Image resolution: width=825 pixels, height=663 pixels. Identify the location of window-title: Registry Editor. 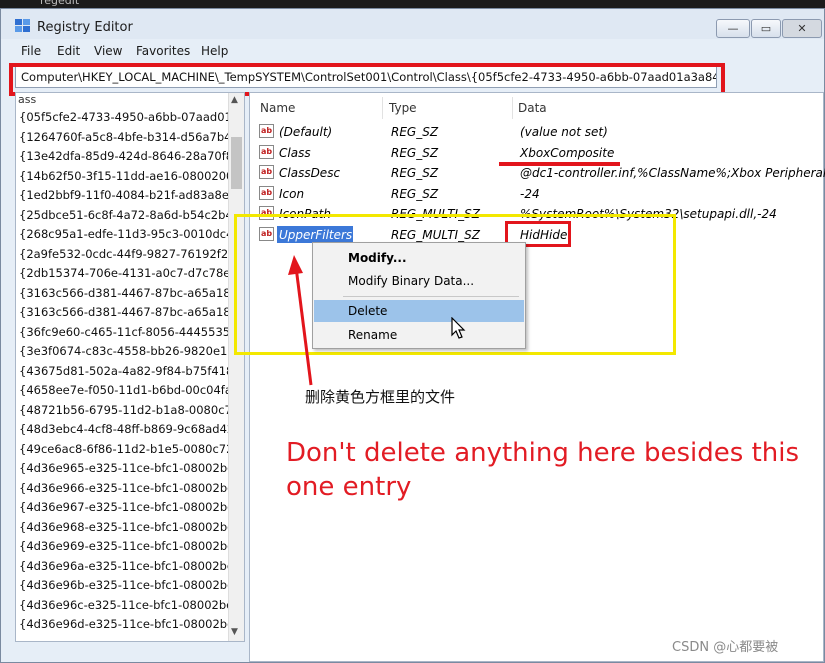
(85, 27).